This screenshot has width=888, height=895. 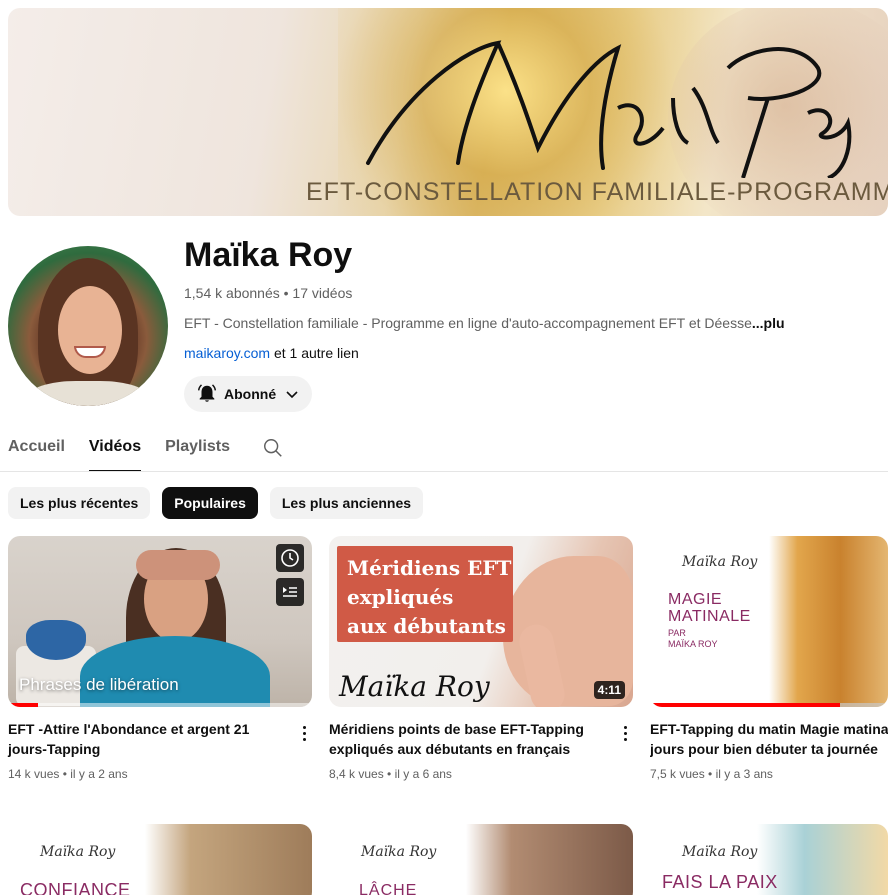 I want to click on channel-tabs: Accueil Vidéos Playlists, so click(x=146, y=452).